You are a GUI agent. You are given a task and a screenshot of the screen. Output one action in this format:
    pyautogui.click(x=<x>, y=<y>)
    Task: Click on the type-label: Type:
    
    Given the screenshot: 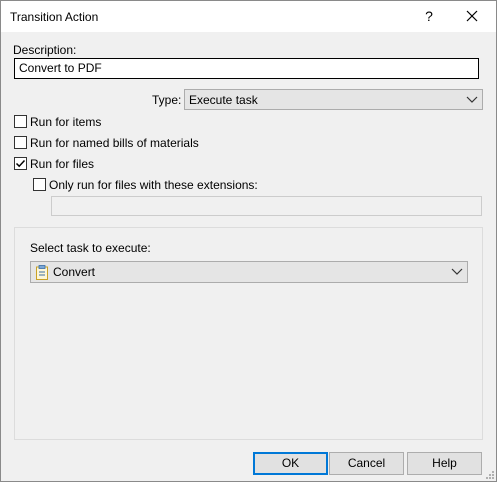 What is the action you would take?
    pyautogui.click(x=167, y=100)
    